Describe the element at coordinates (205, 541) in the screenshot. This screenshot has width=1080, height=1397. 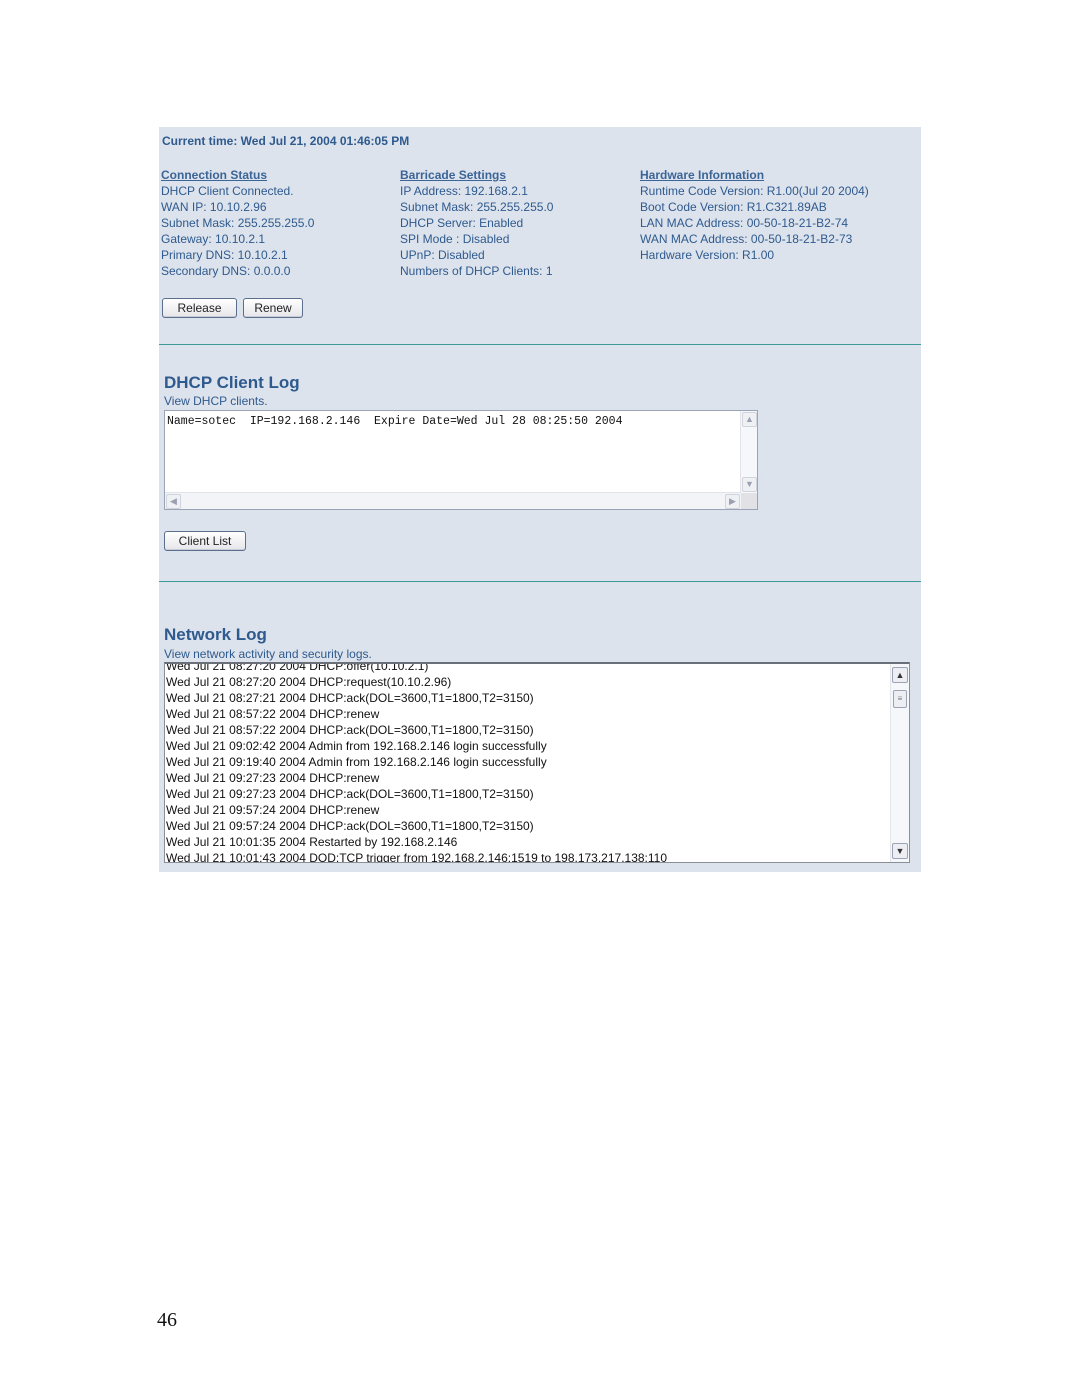
I see `client-list-button: Client List` at that location.